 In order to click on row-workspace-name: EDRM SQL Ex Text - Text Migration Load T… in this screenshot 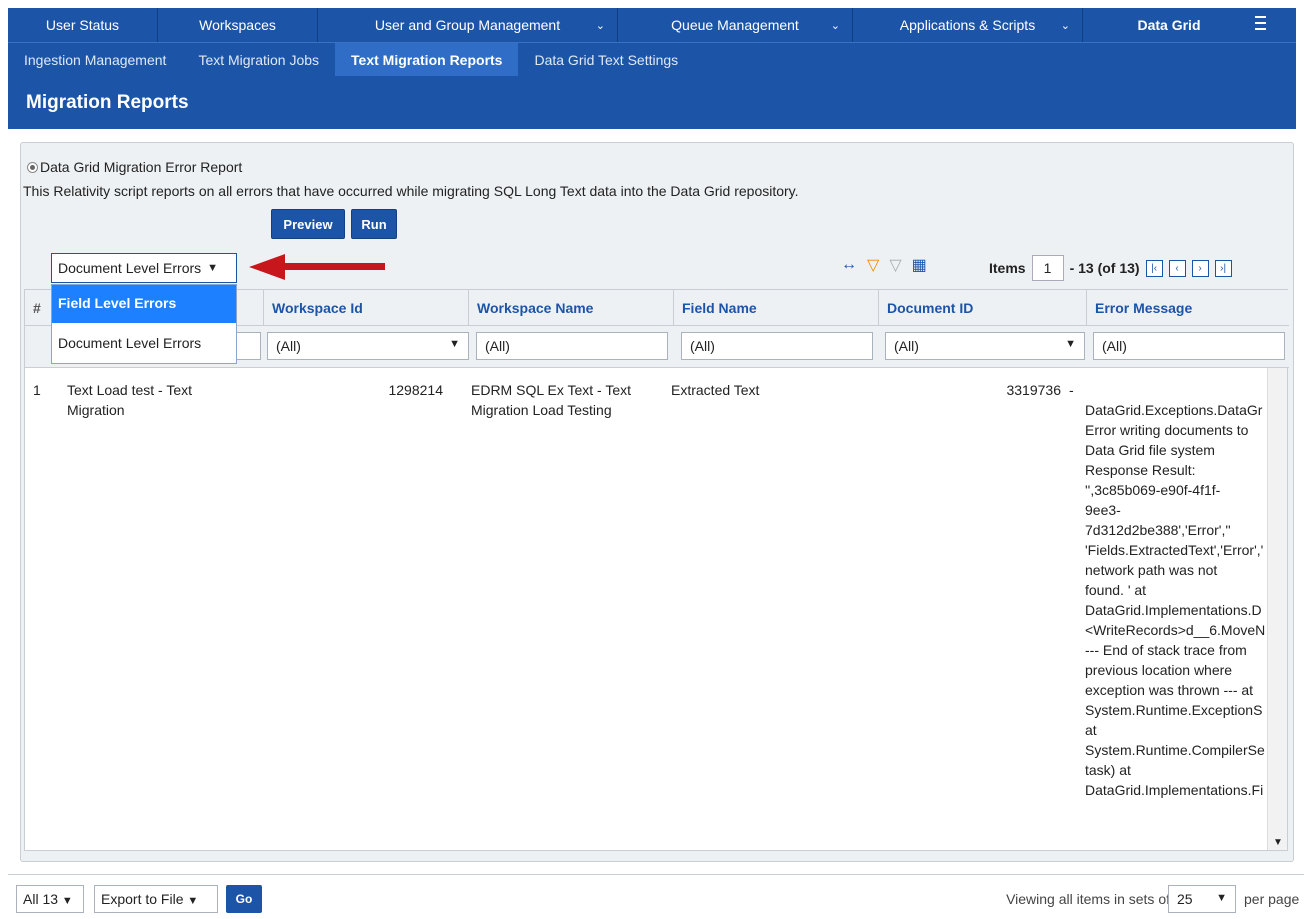, I will do `click(551, 400)`.